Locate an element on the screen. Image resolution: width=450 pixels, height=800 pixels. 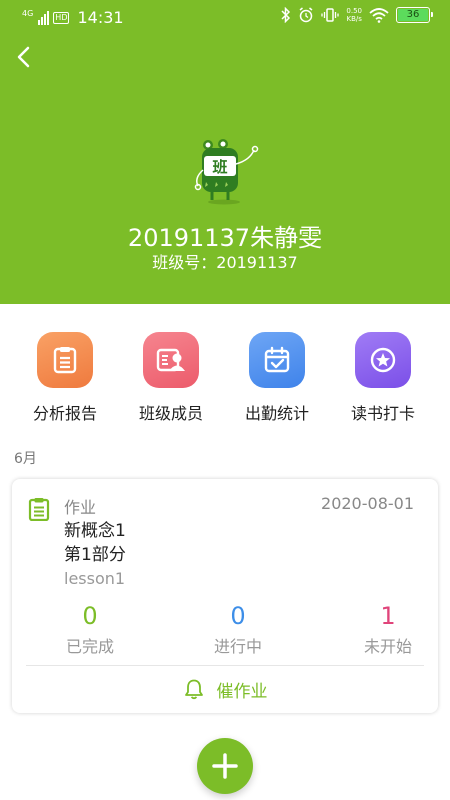
urge-homework-label: 催作业 is located at coordinates (242, 691).